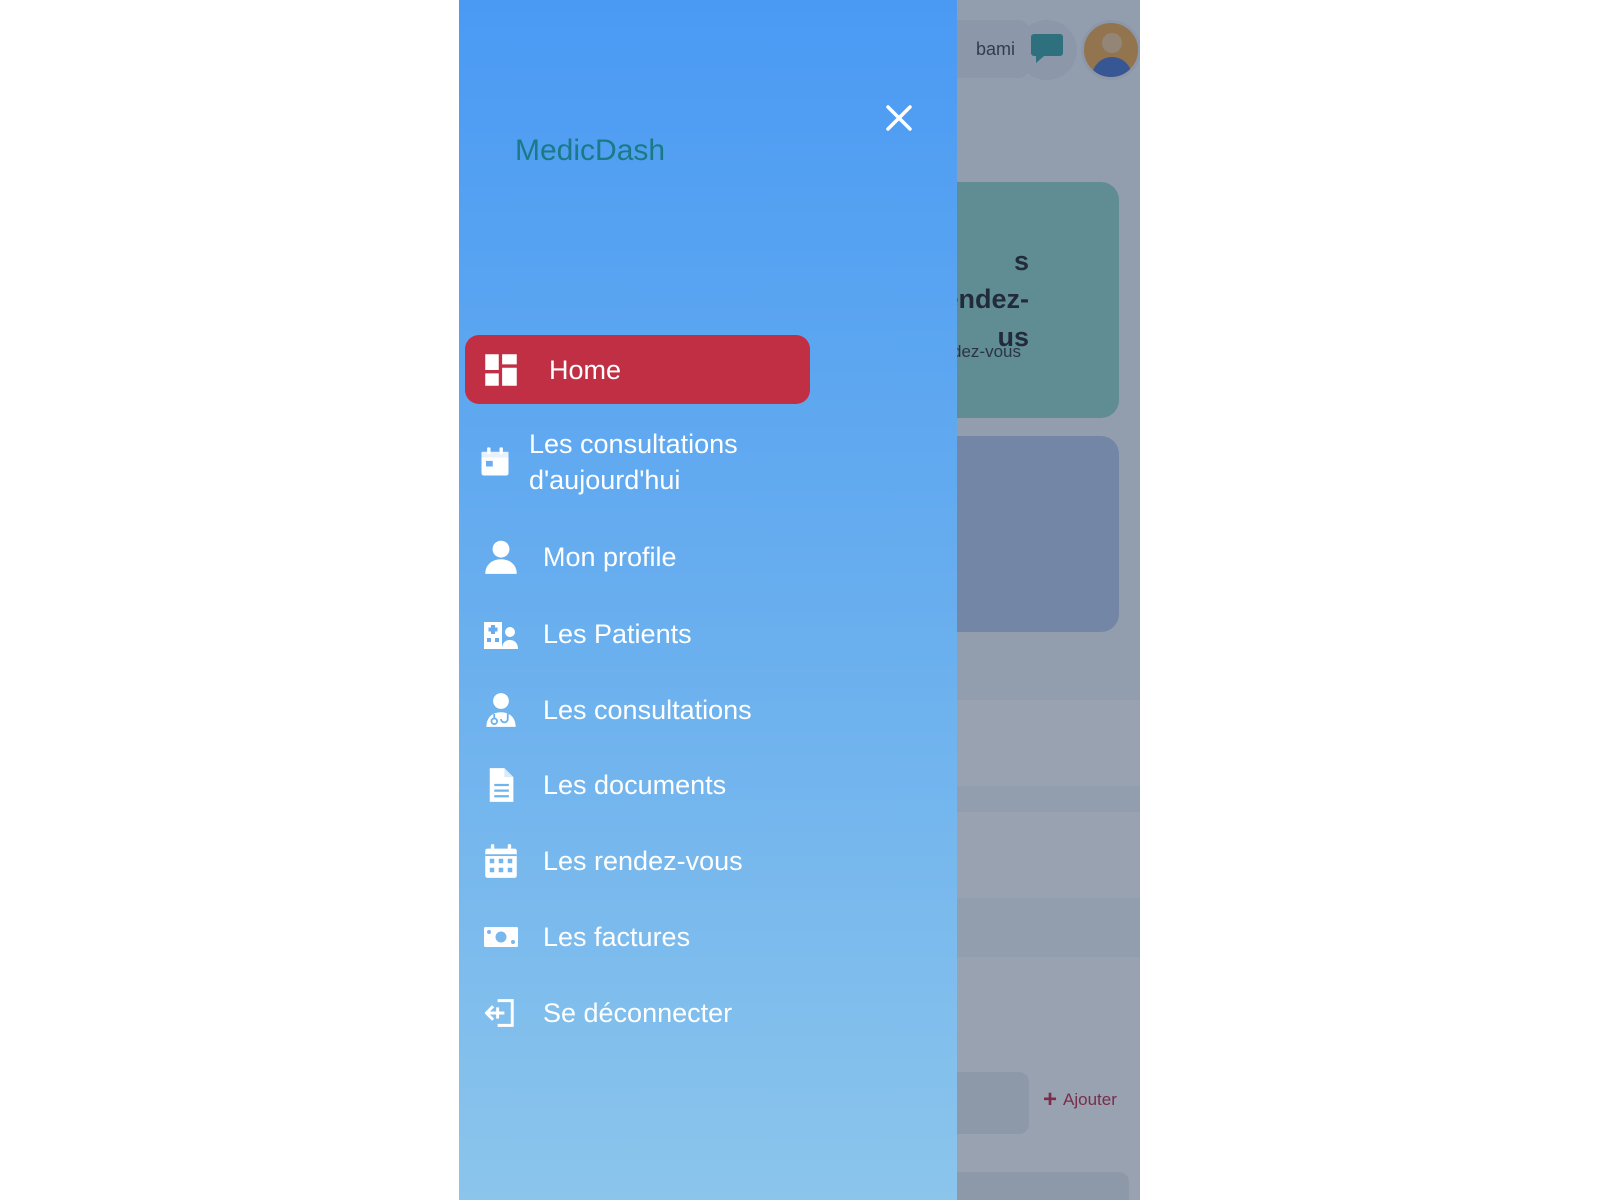  I want to click on close-icon, so click(899, 120).